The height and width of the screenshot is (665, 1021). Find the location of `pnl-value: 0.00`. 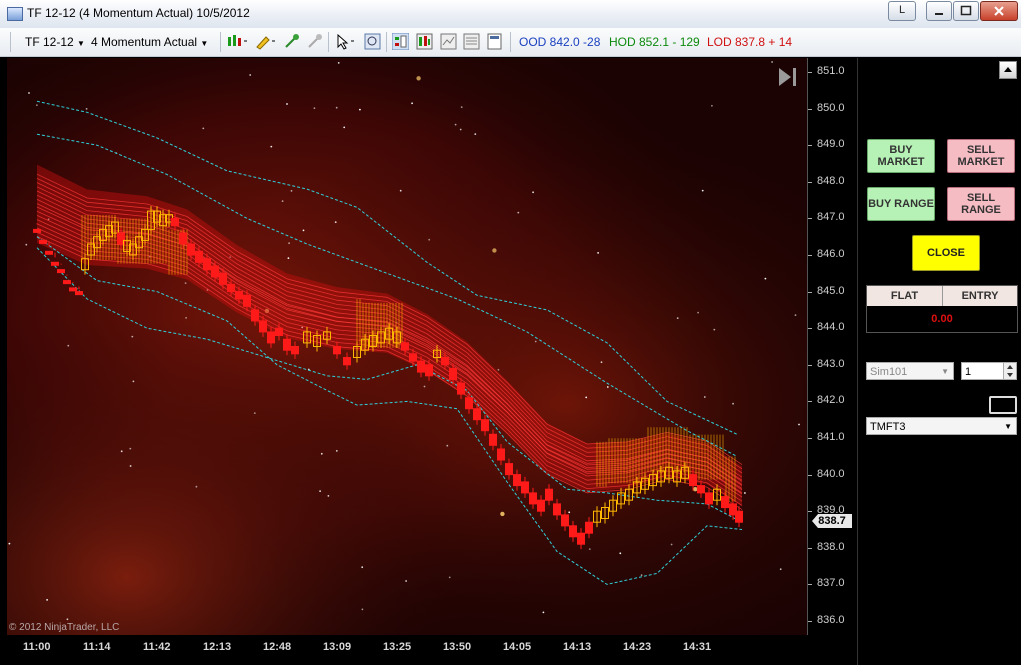

pnl-value: 0.00 is located at coordinates (942, 319).